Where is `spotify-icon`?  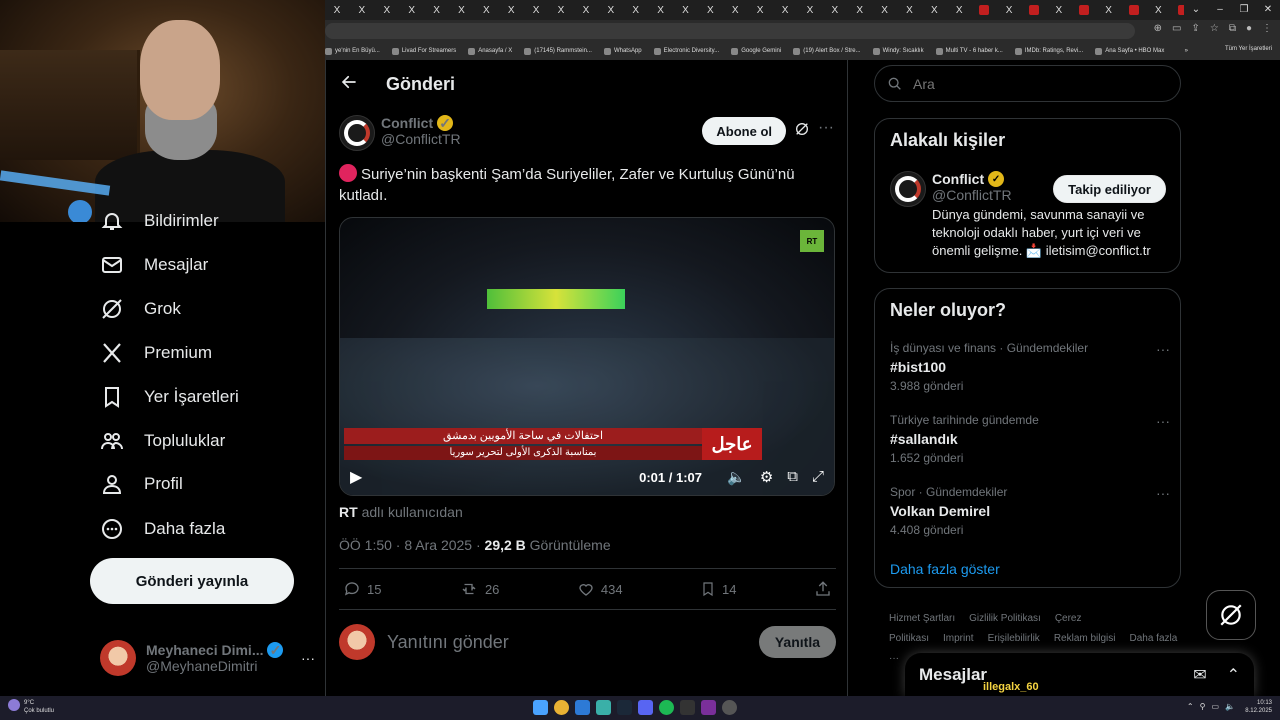 spotify-icon is located at coordinates (666, 707).